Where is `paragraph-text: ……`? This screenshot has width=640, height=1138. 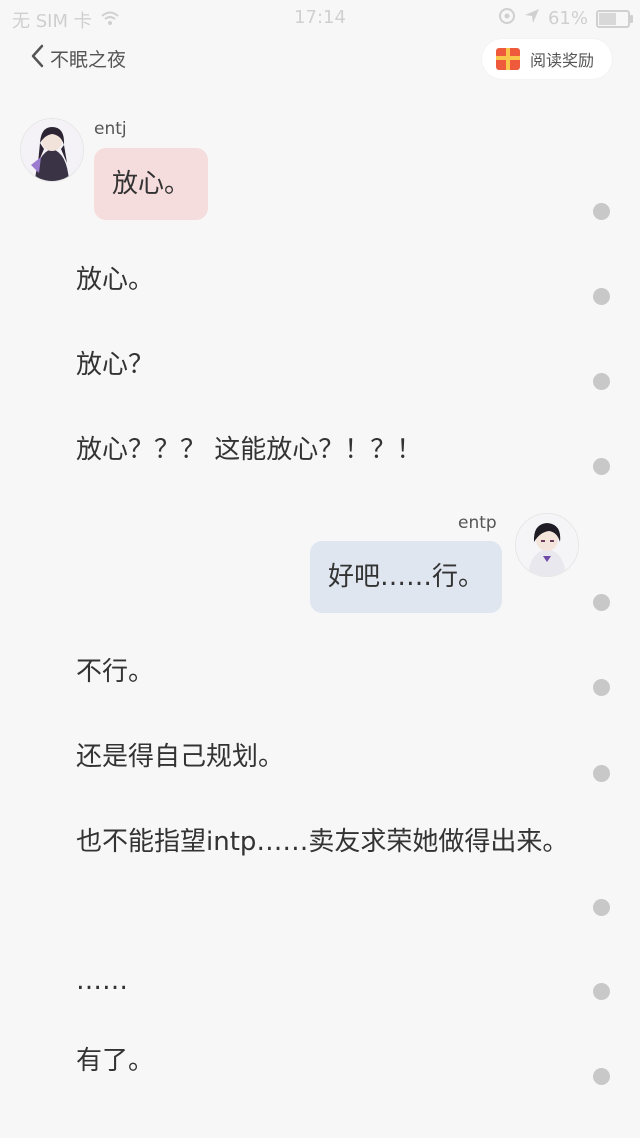 paragraph-text: …… is located at coordinates (102, 981).